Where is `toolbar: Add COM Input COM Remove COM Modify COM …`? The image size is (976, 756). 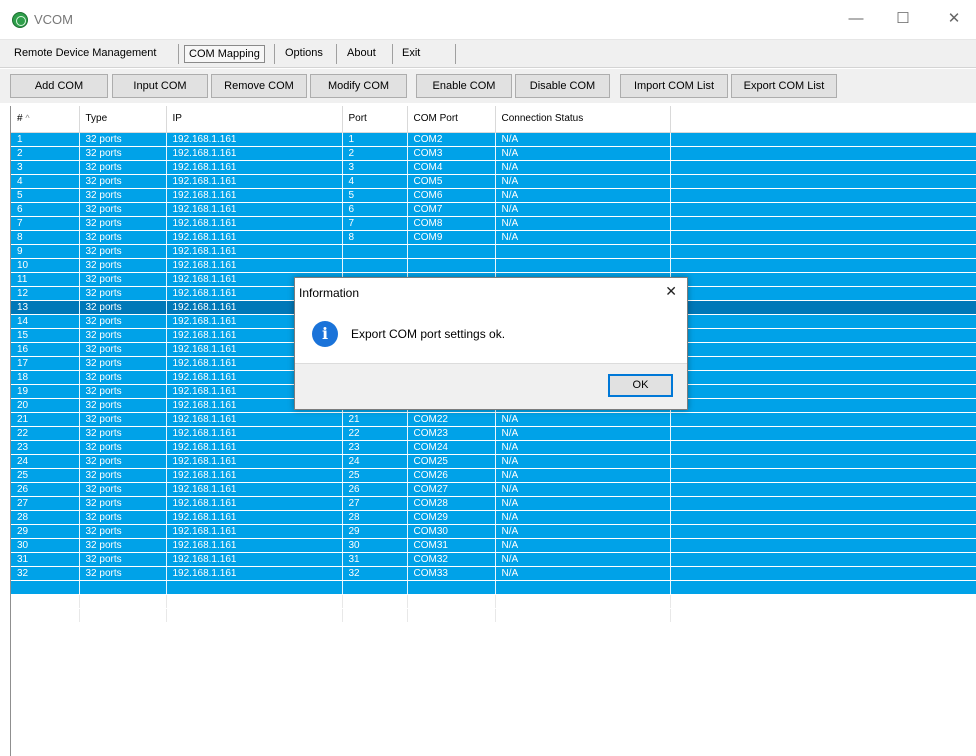
toolbar: Add COM Input COM Remove COM Modify COM … is located at coordinates (488, 86).